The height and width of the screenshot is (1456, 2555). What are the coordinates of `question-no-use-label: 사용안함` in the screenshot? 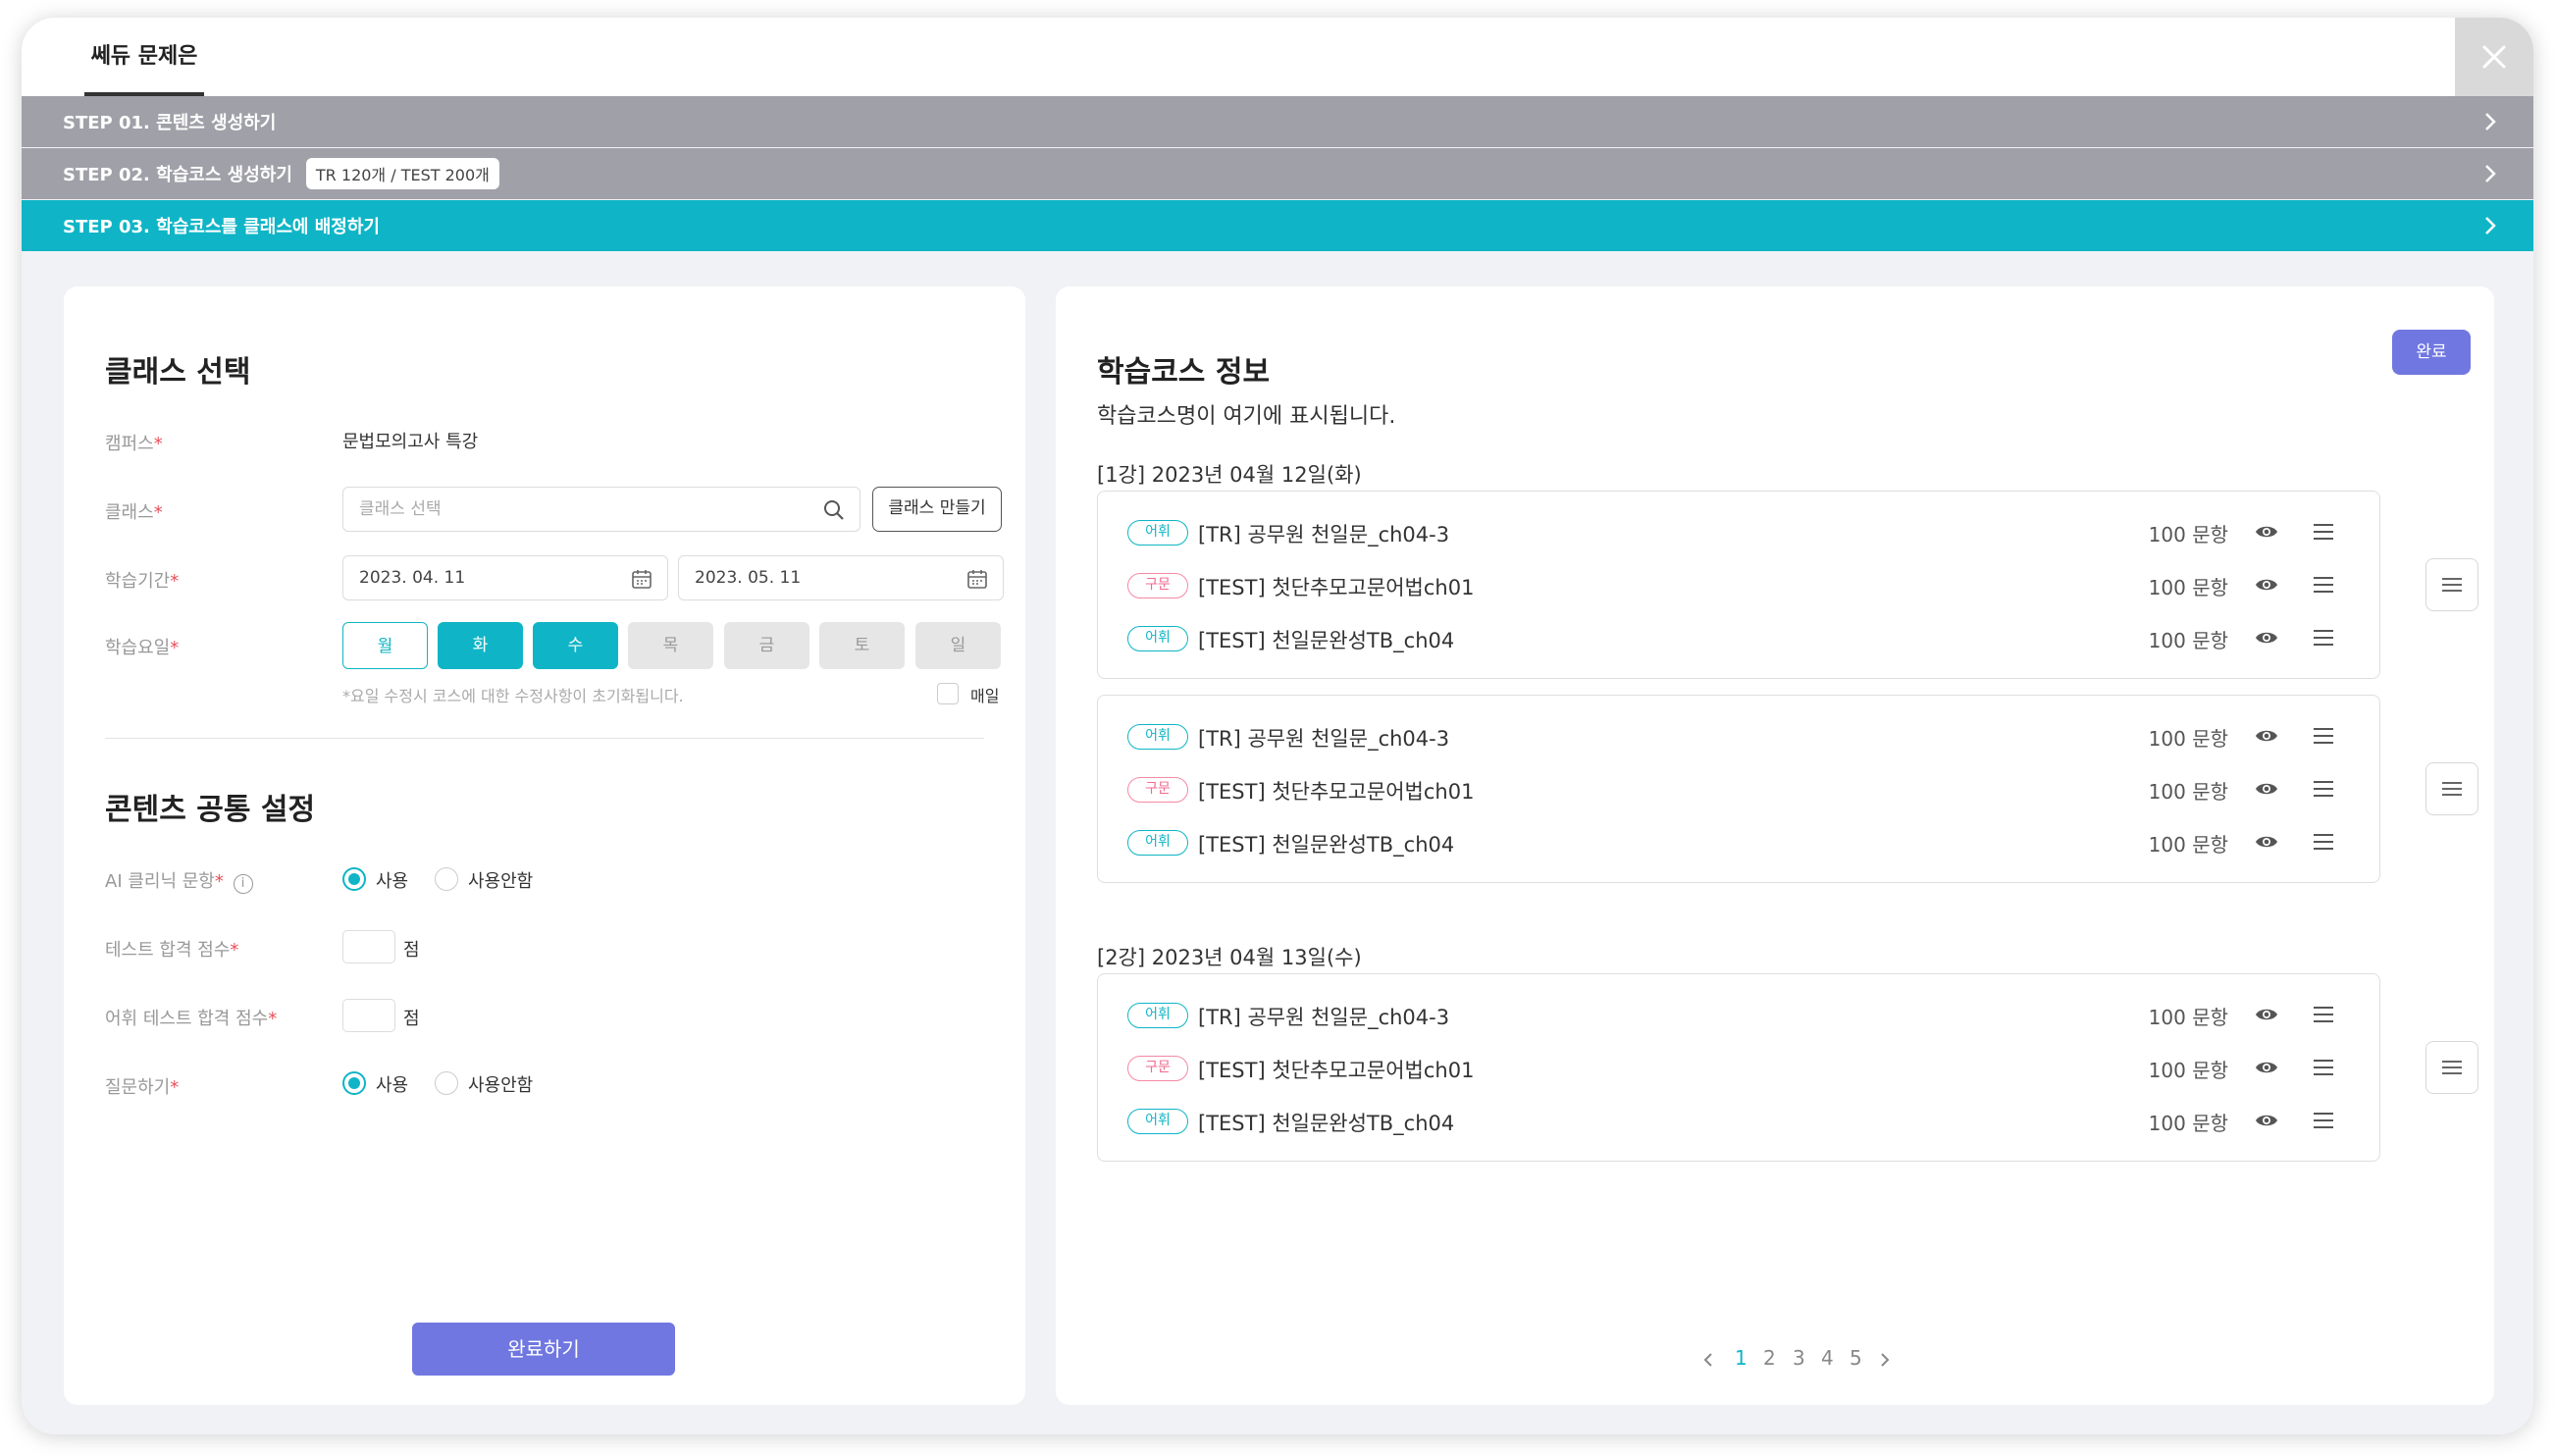 It's located at (501, 1085).